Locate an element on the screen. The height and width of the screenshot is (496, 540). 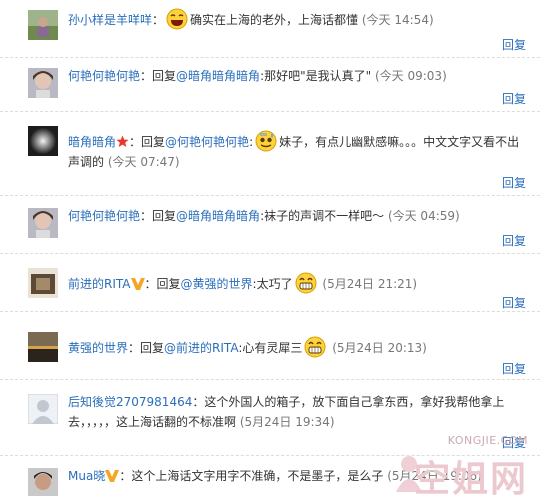
mention-link: @何艳何艳何艳 is located at coordinates (207, 142).